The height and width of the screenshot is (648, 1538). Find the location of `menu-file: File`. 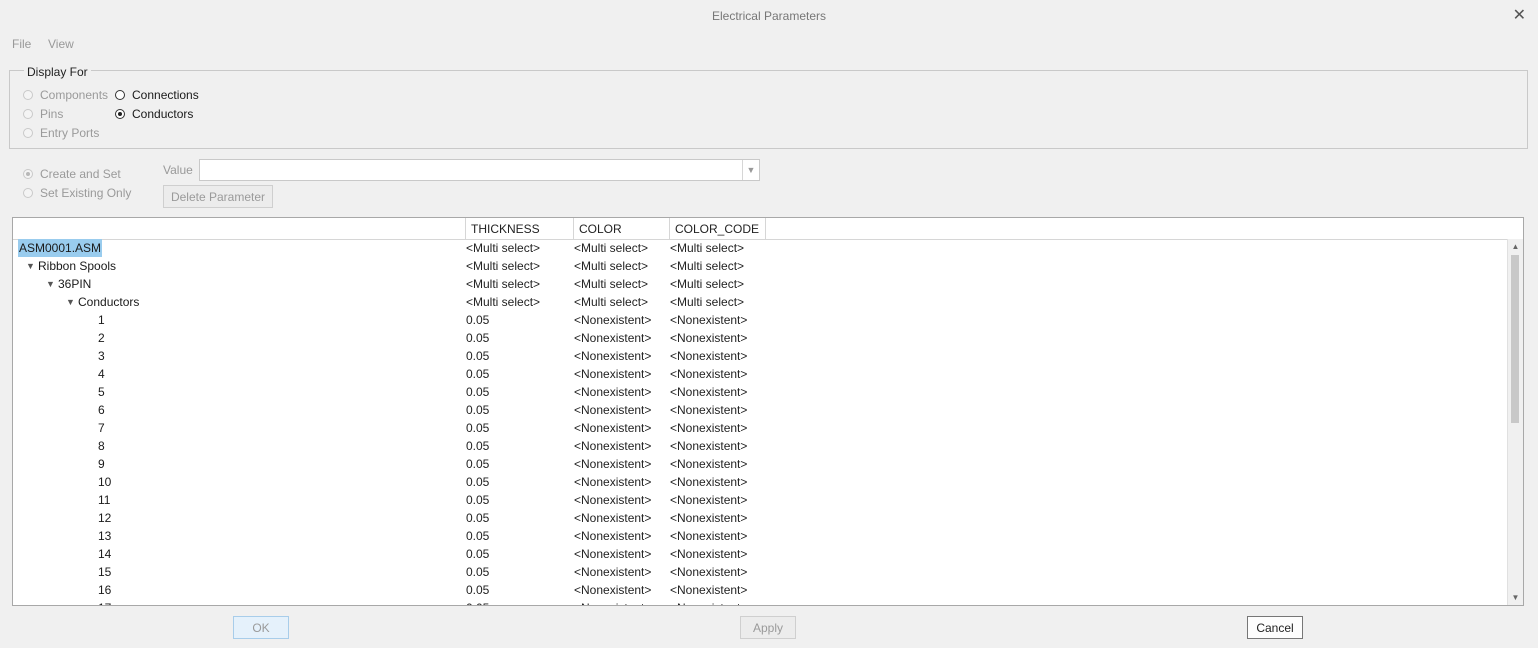

menu-file: File is located at coordinates (21, 44).